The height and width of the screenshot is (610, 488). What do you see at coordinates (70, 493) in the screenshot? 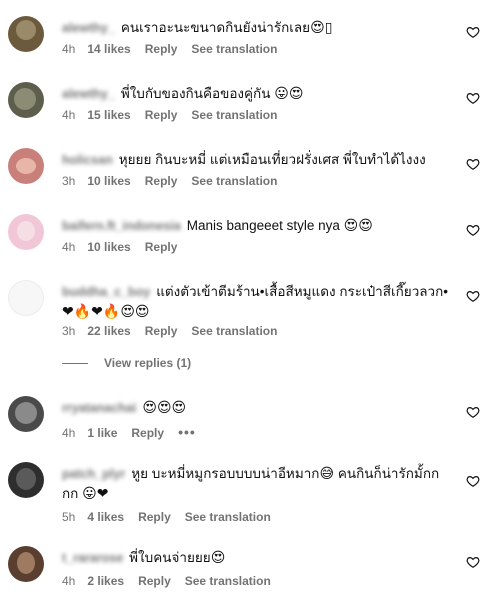
I see `comment-text: กก` at bounding box center [70, 493].